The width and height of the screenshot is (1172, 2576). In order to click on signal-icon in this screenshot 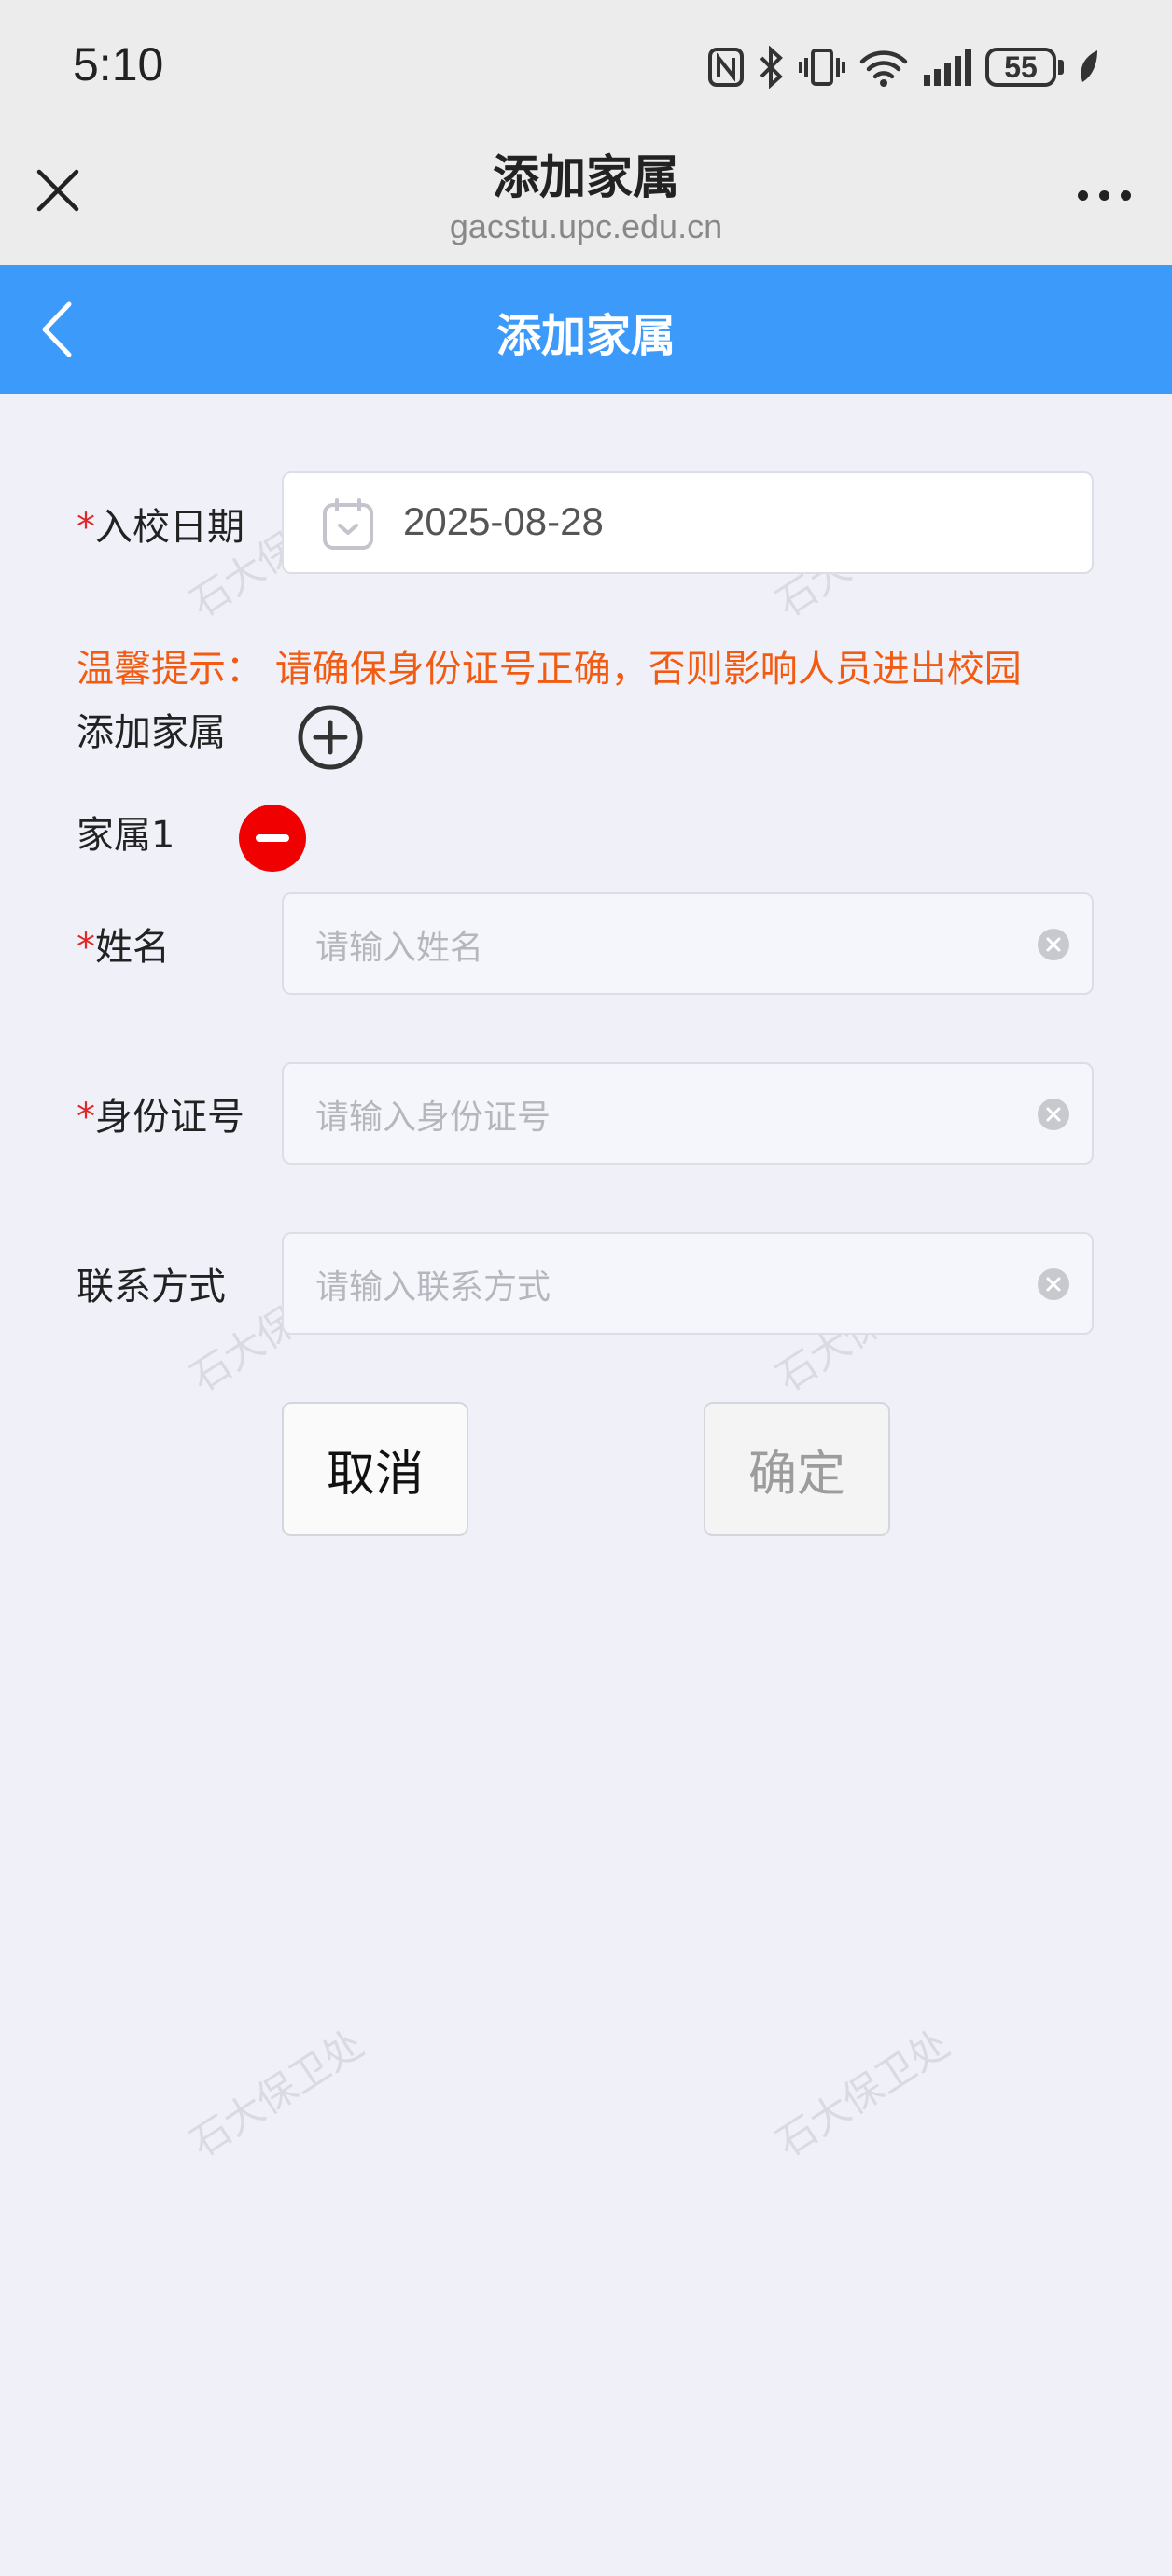, I will do `click(947, 67)`.